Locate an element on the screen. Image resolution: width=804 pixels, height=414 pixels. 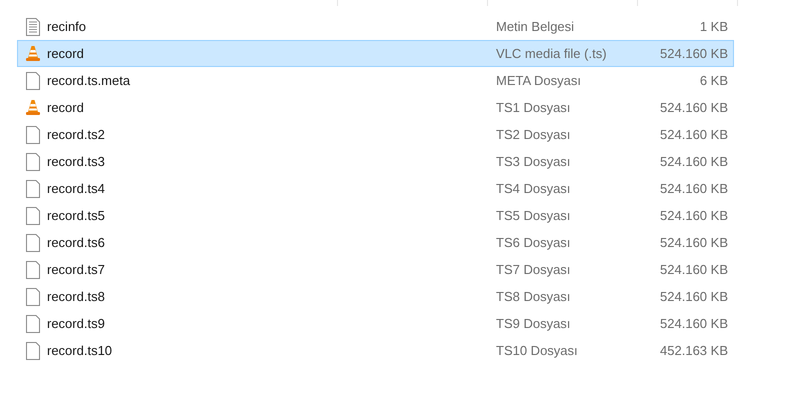
file-size: 452.163 KB is located at coordinates (693, 351).